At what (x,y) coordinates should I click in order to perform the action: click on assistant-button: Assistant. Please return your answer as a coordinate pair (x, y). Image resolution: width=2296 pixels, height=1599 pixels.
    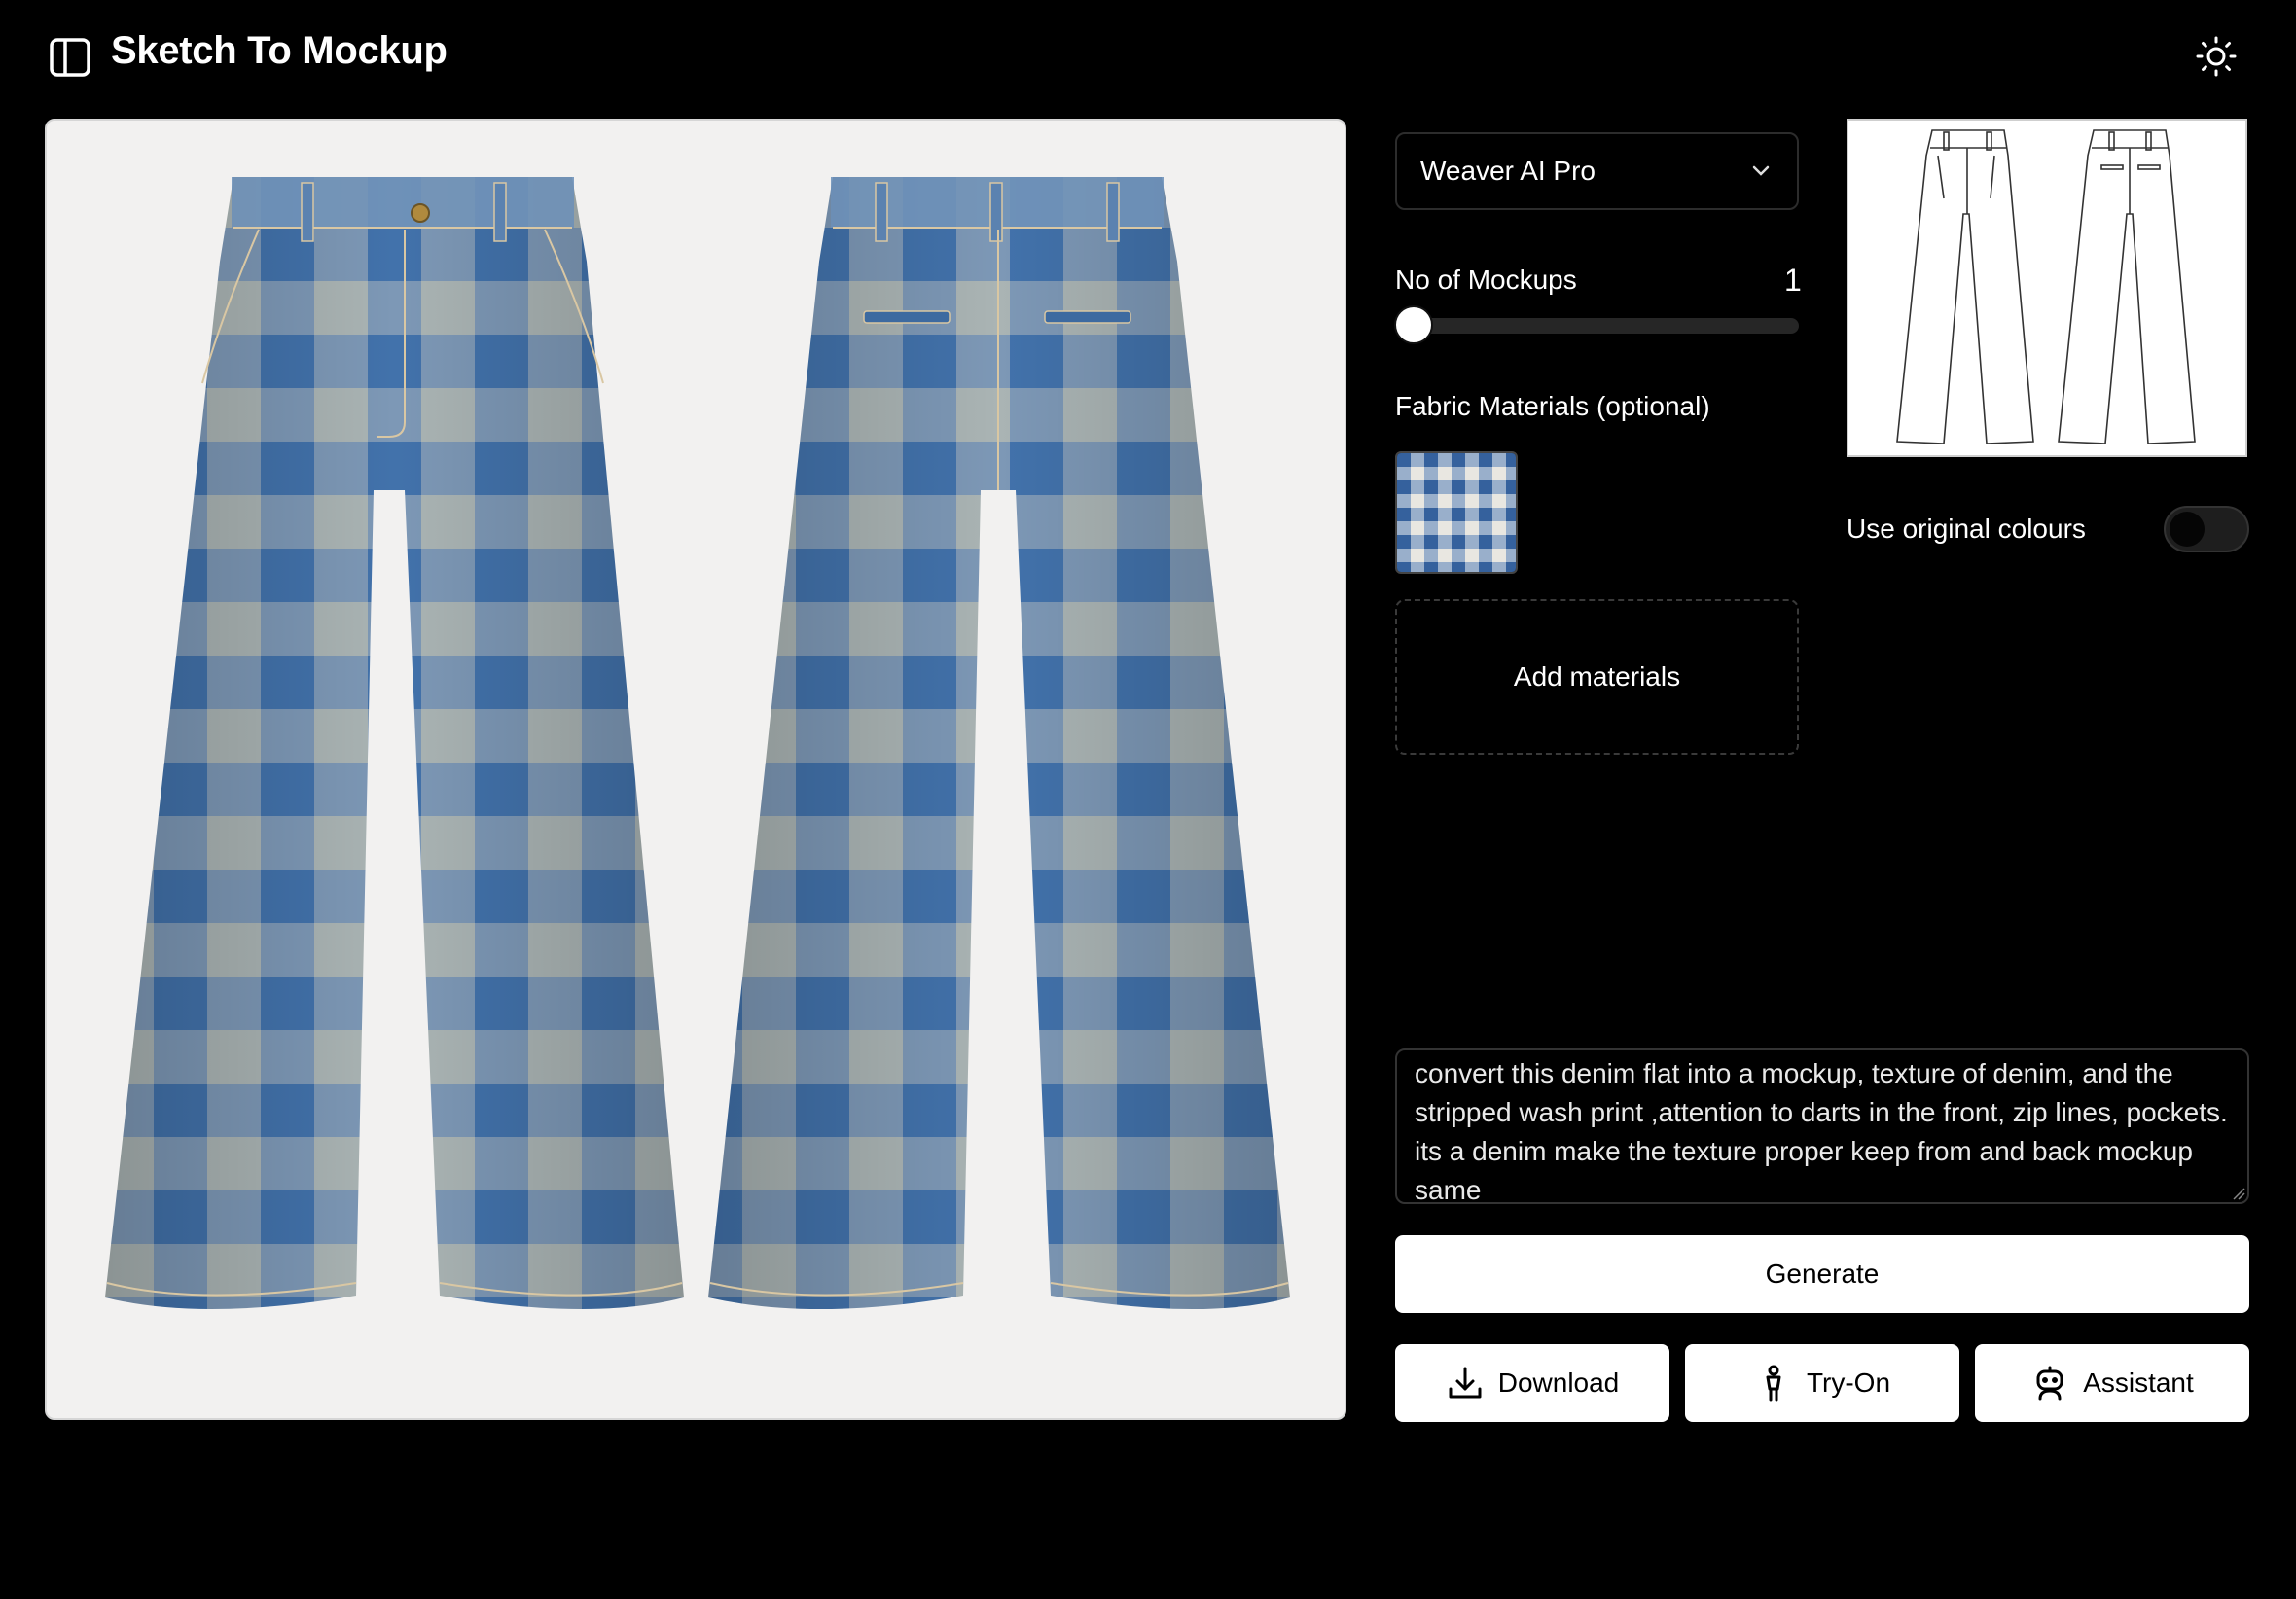
    Looking at the image, I should click on (2112, 1383).